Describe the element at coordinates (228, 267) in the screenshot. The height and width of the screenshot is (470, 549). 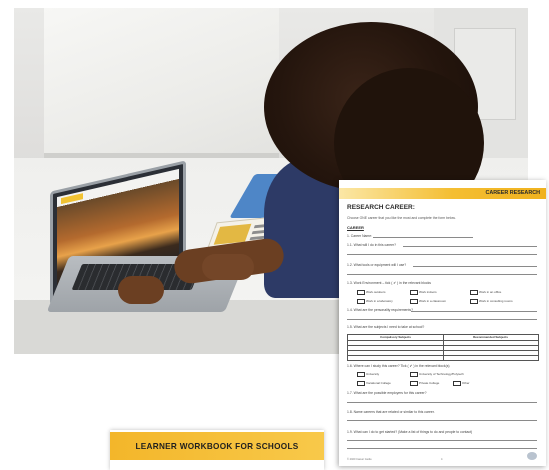
I see `student-right-hand` at that location.